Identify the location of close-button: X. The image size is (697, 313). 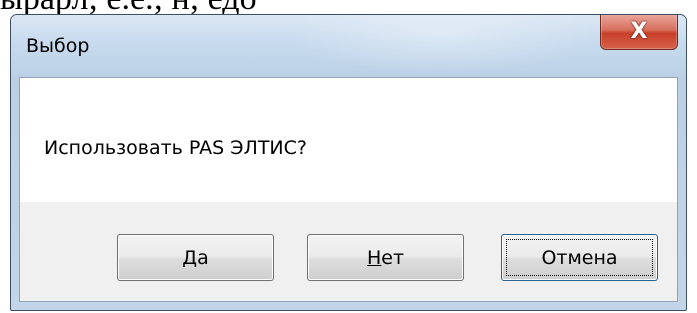
(639, 32).